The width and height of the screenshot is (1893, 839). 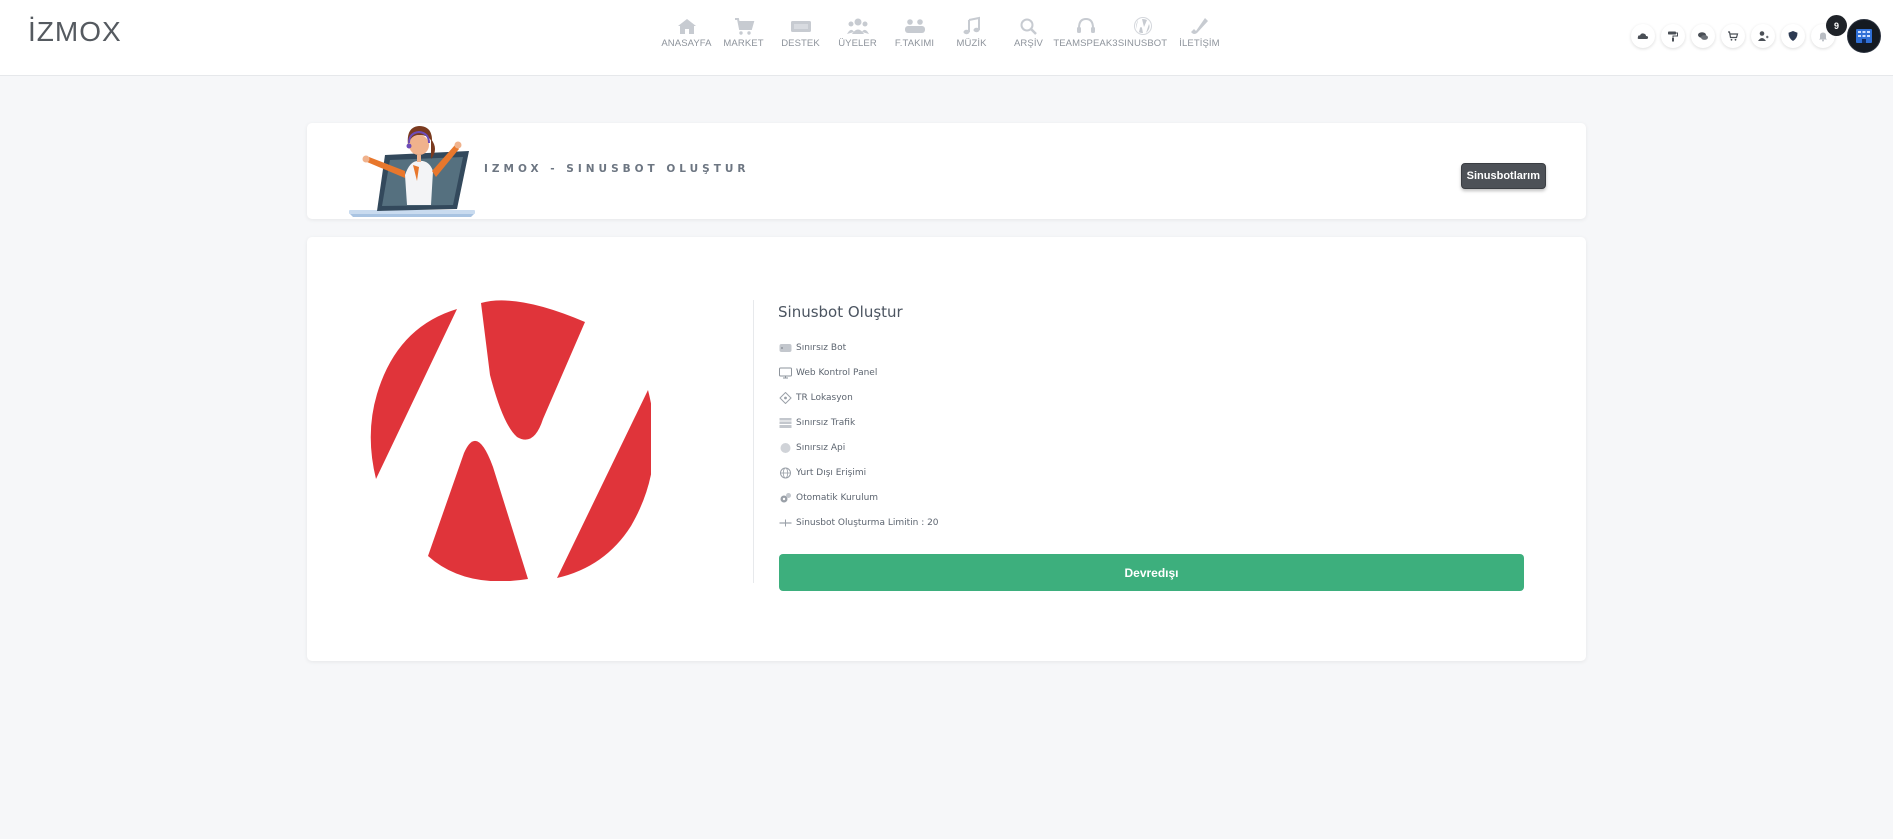 I want to click on nav-label: SINUSBOT, so click(x=1142, y=43).